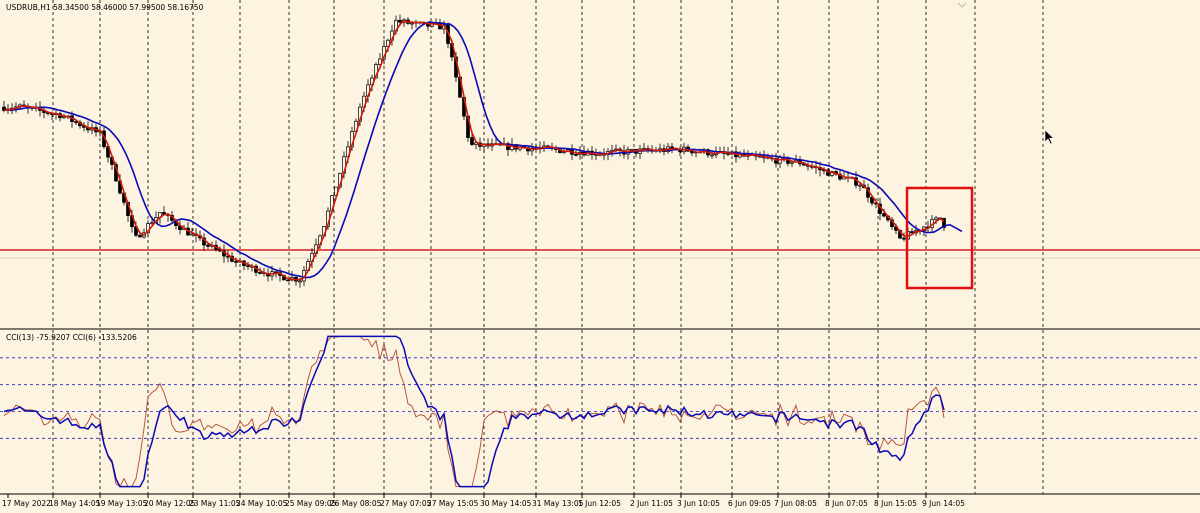 The image size is (1200, 513). I want to click on time-axis-label: 23 May 11:05, so click(215, 503).